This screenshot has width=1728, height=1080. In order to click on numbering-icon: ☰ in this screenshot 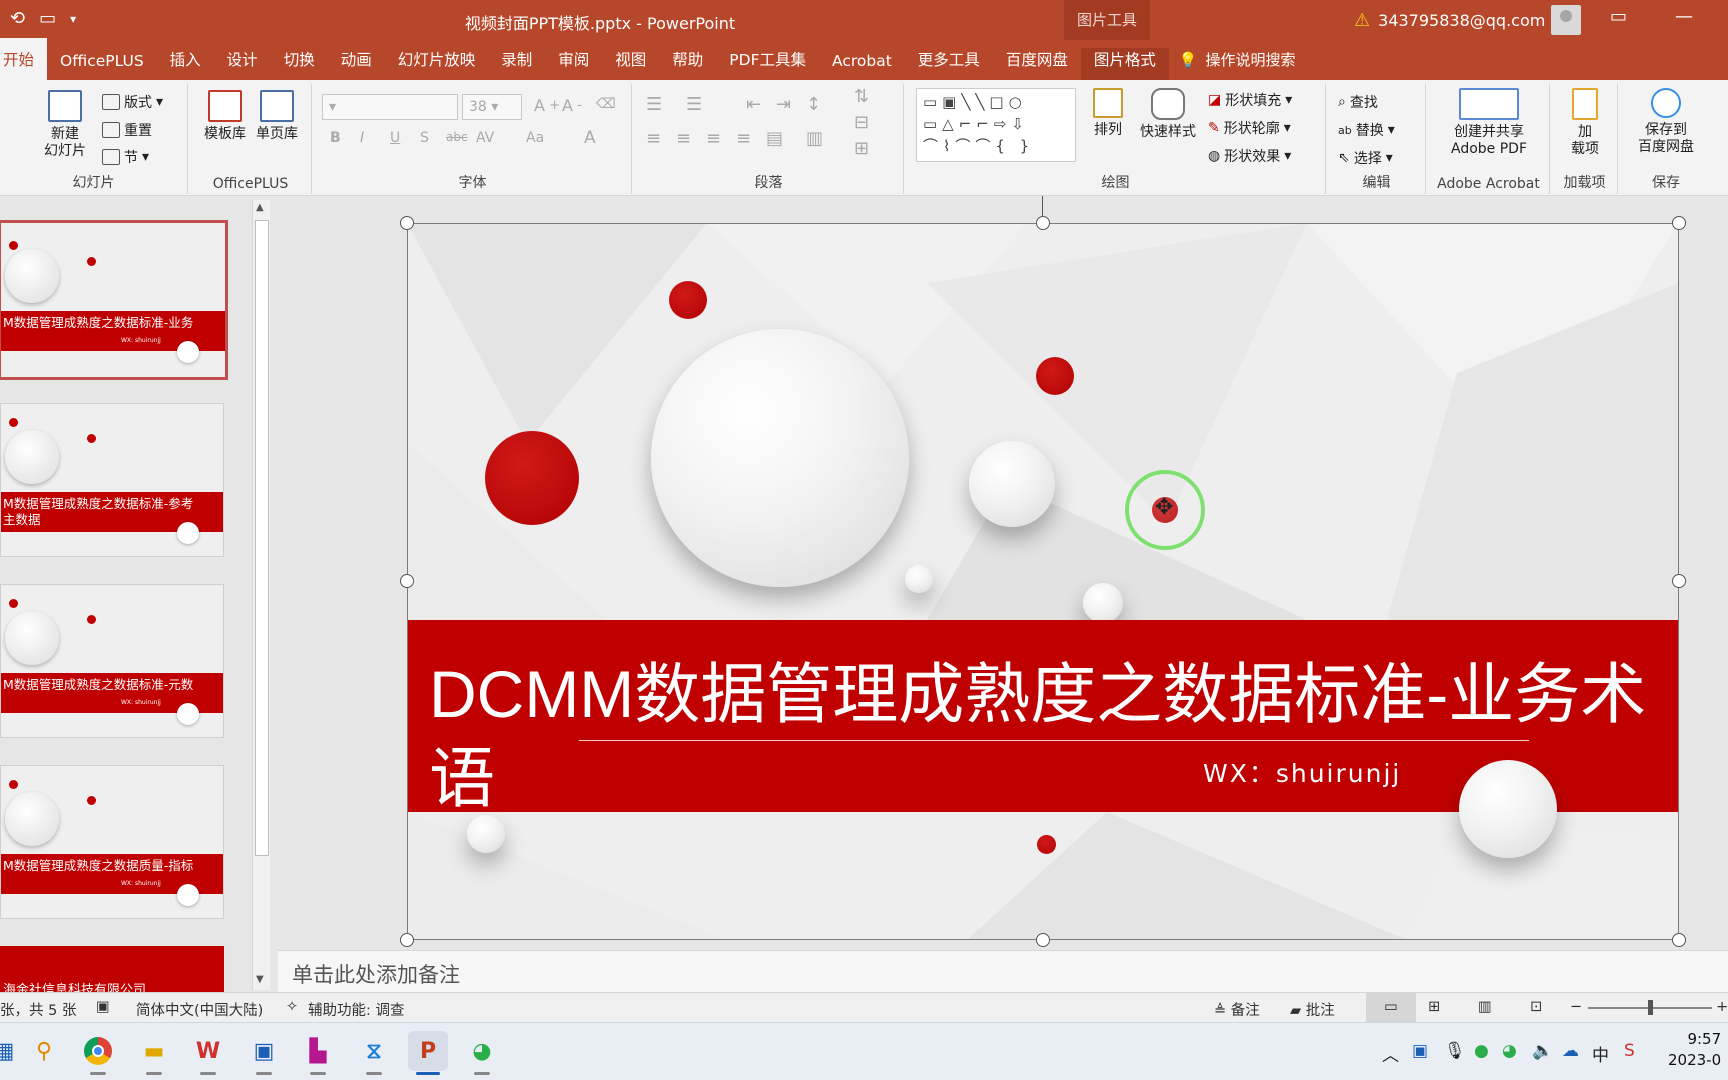, I will do `click(694, 104)`.